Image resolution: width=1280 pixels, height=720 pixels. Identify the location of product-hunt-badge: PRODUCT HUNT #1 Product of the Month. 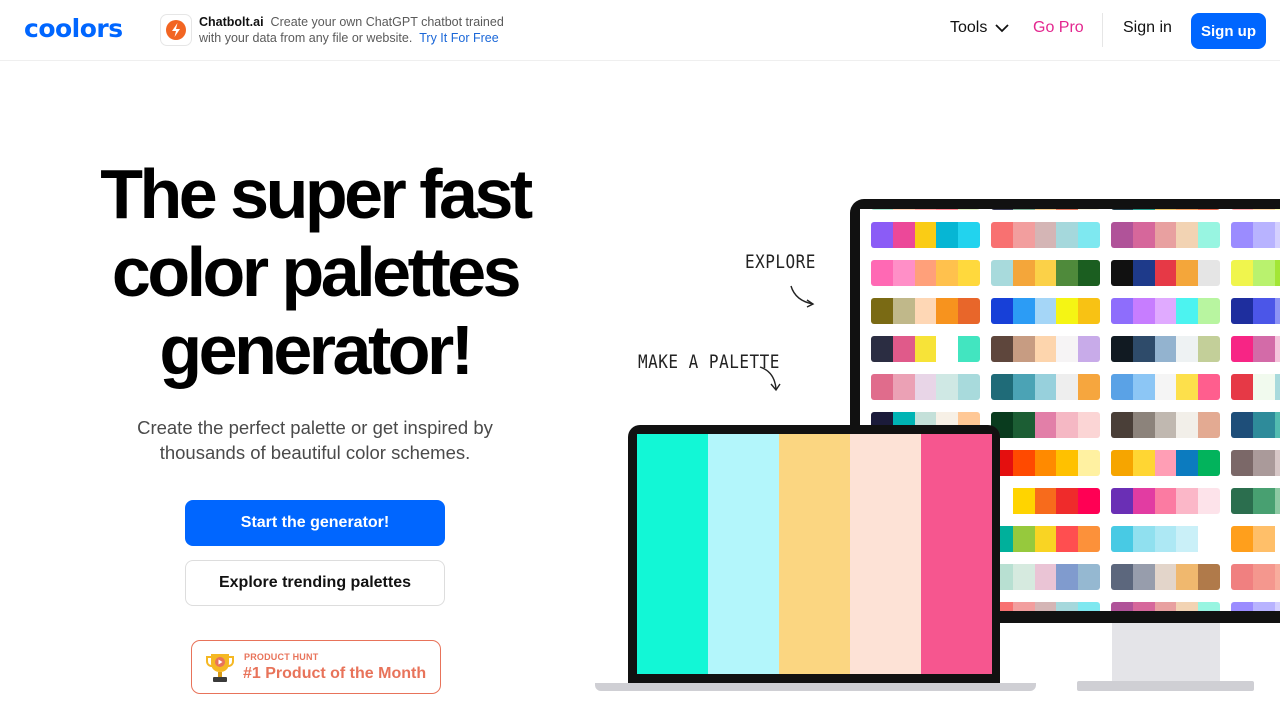
(316, 667).